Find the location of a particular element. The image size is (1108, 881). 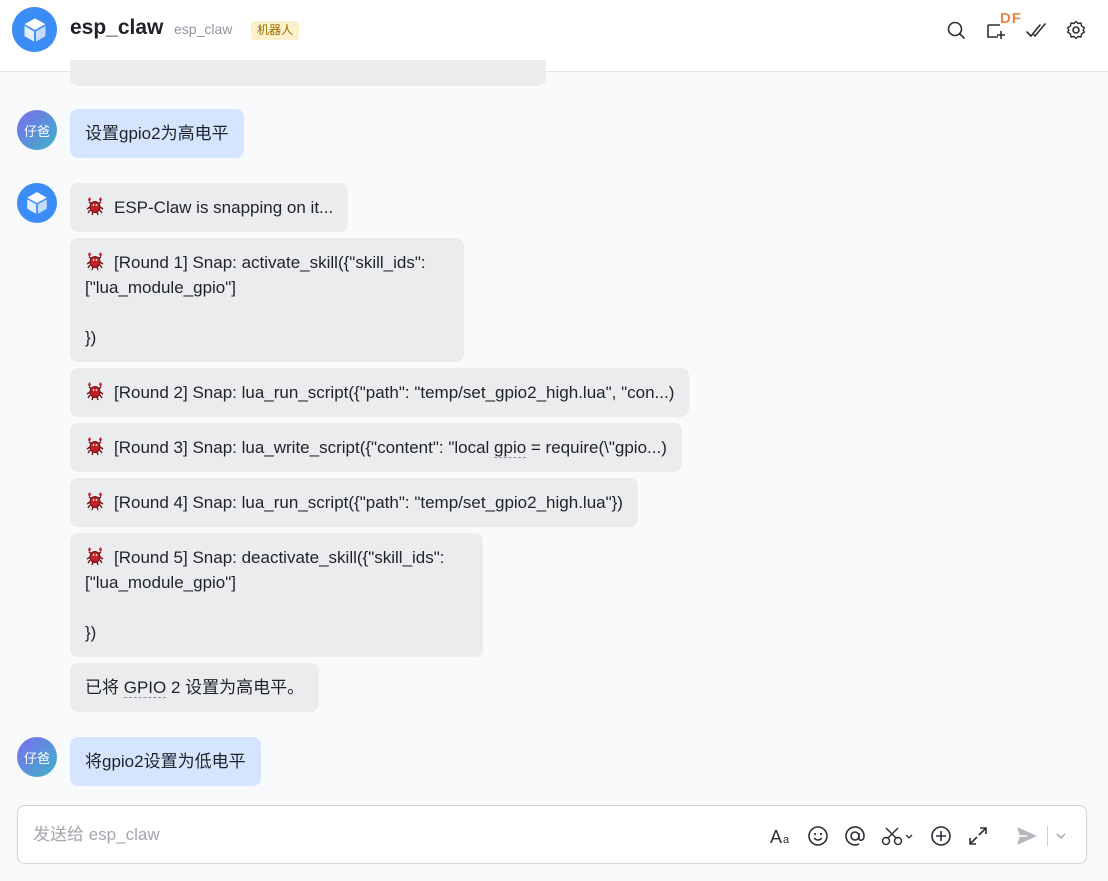

settings-icon is located at coordinates (1076, 30).